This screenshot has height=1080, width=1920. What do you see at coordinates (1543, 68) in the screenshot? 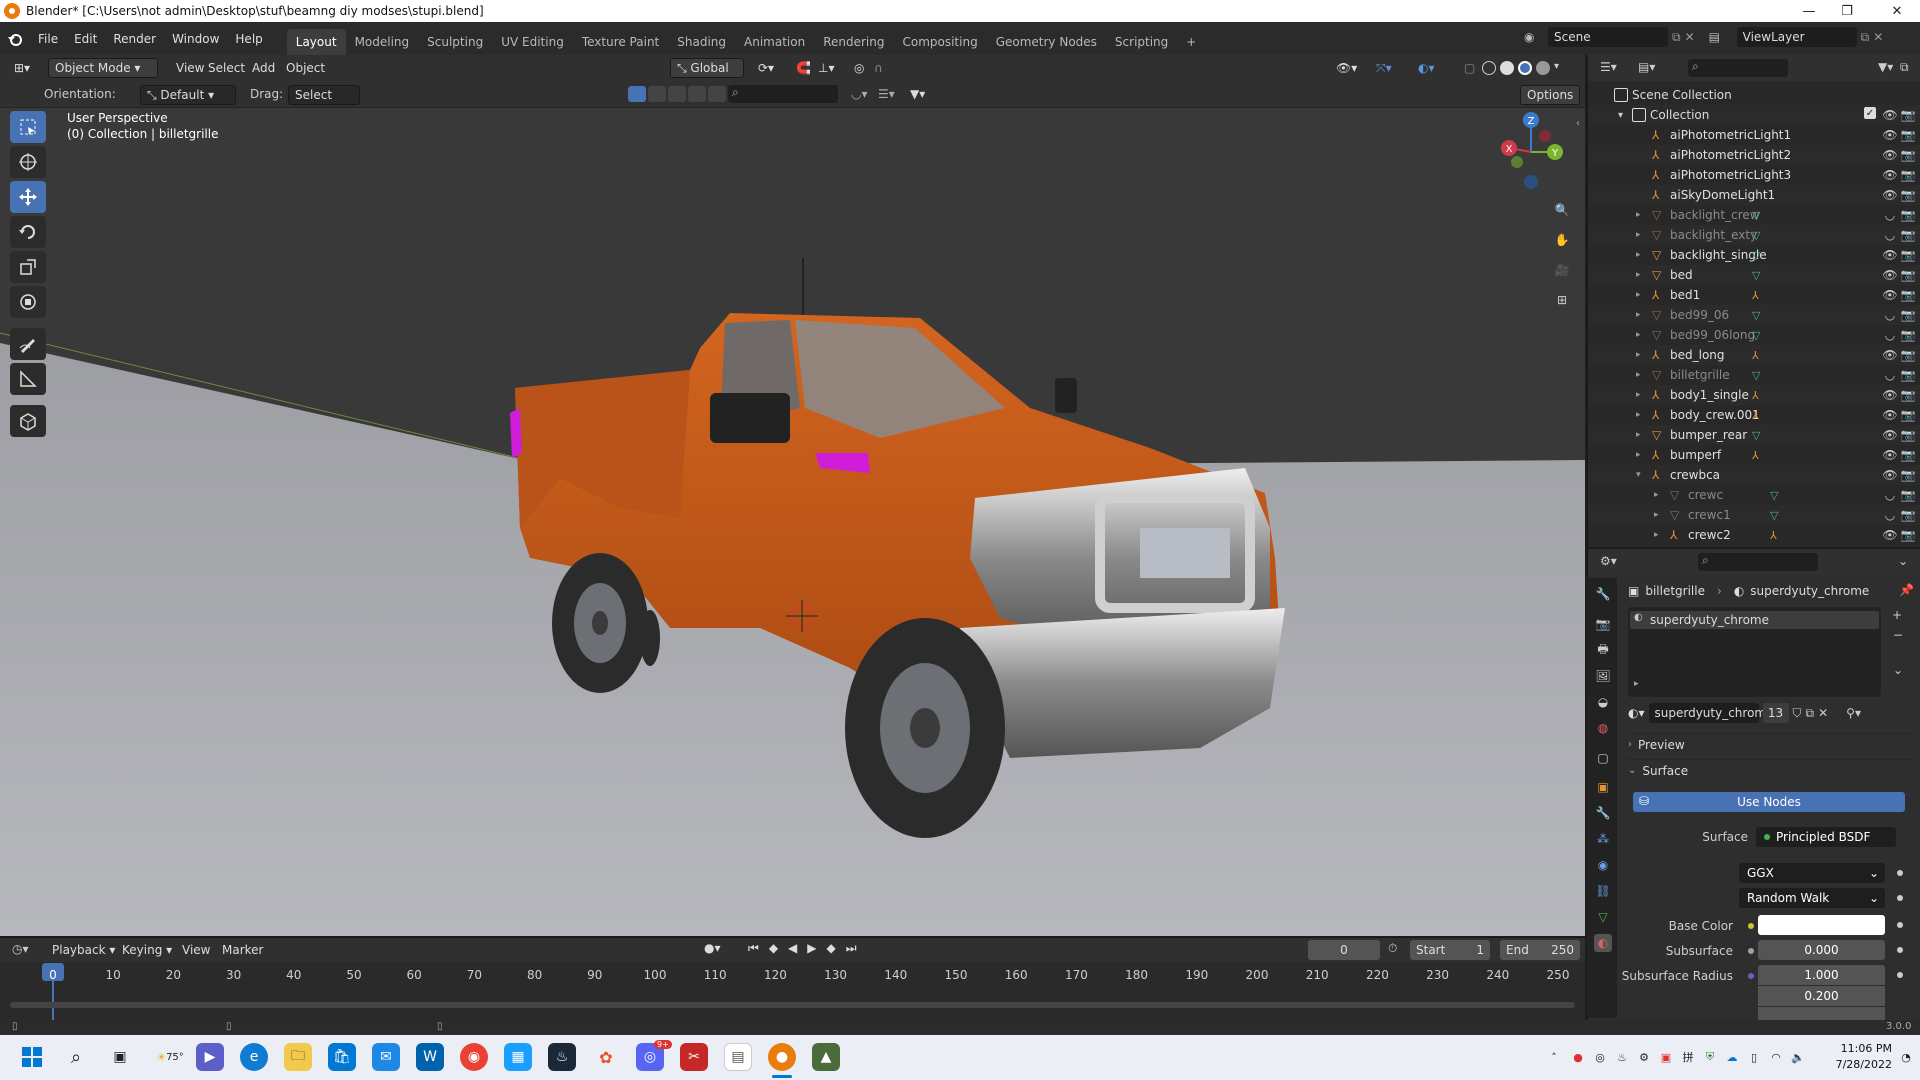
I see `rendered-shading-icon` at bounding box center [1543, 68].